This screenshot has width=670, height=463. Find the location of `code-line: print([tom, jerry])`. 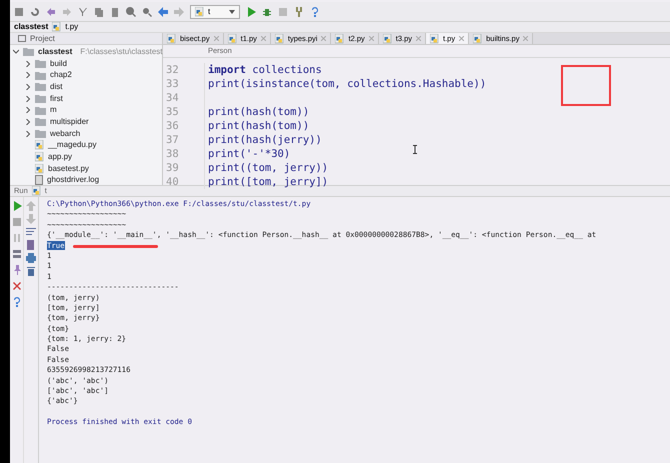

code-line: print([tom, jerry]) is located at coordinates (268, 182).